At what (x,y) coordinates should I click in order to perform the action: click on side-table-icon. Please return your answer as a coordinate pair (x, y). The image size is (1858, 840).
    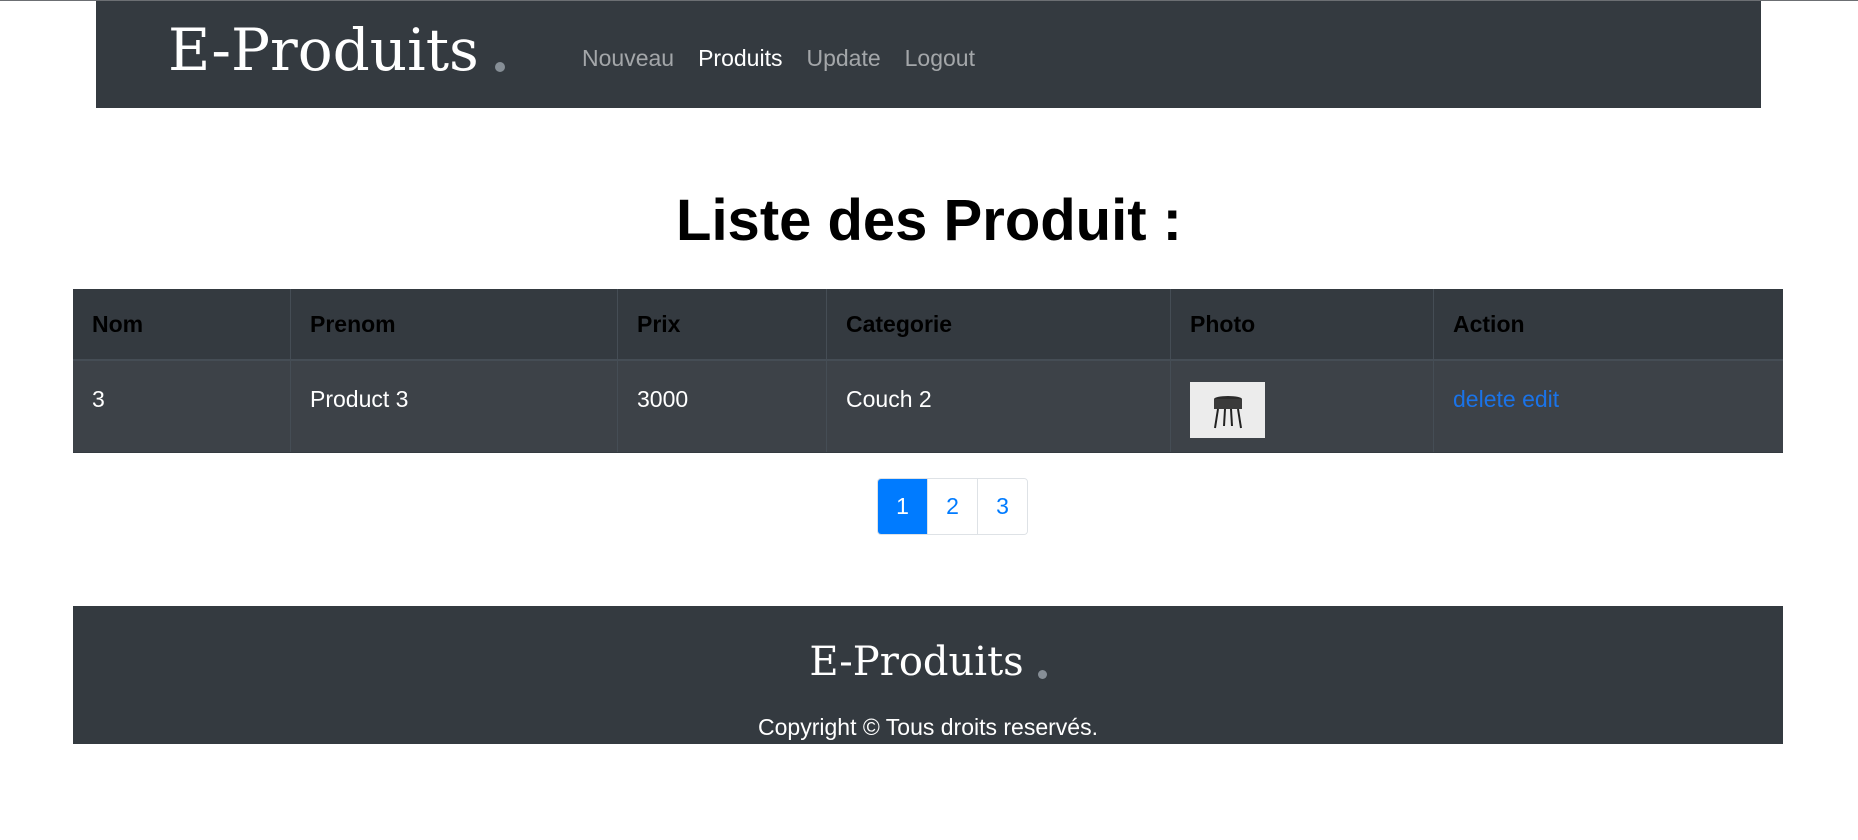
    Looking at the image, I should click on (1227, 410).